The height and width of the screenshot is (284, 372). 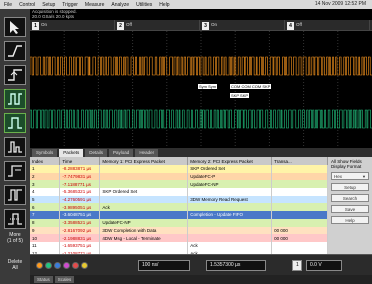 I want to click on status-tabs: Status Scales, so click(x=201, y=279).